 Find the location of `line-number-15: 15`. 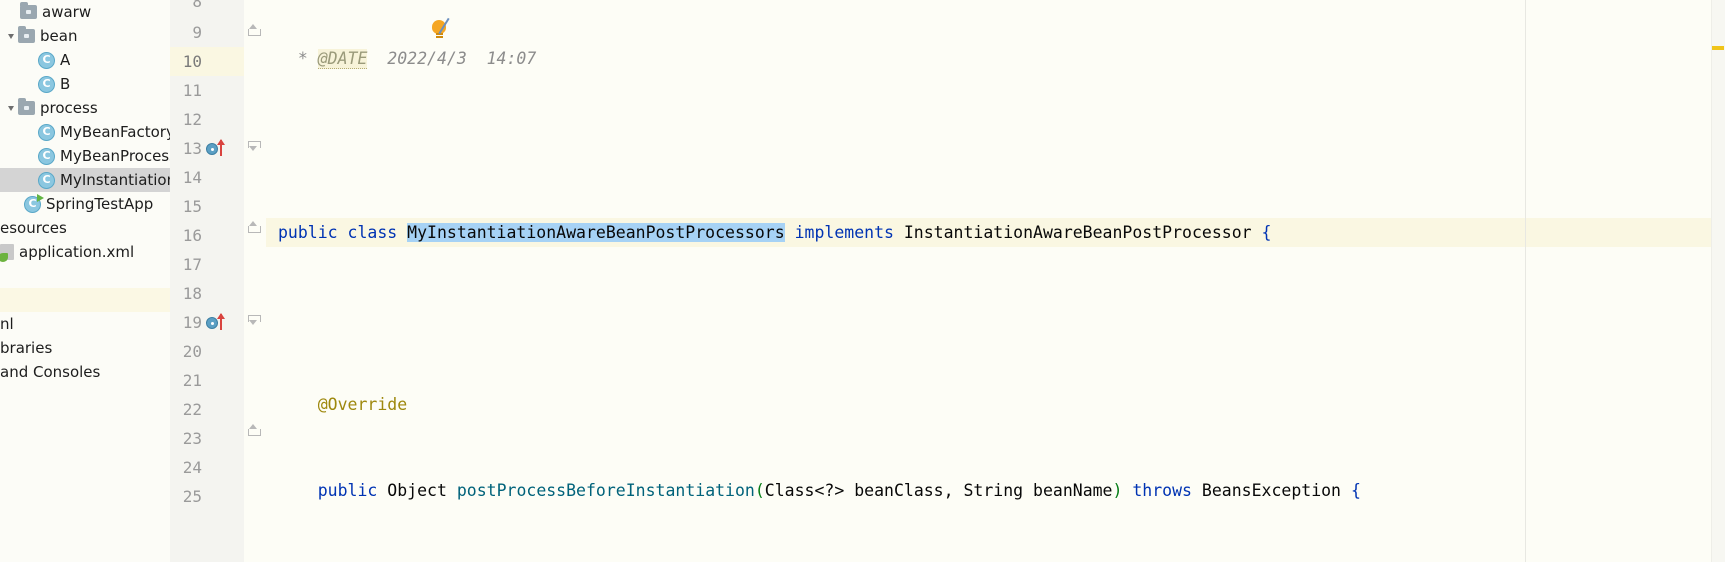

line-number-15: 15 is located at coordinates (207, 206).